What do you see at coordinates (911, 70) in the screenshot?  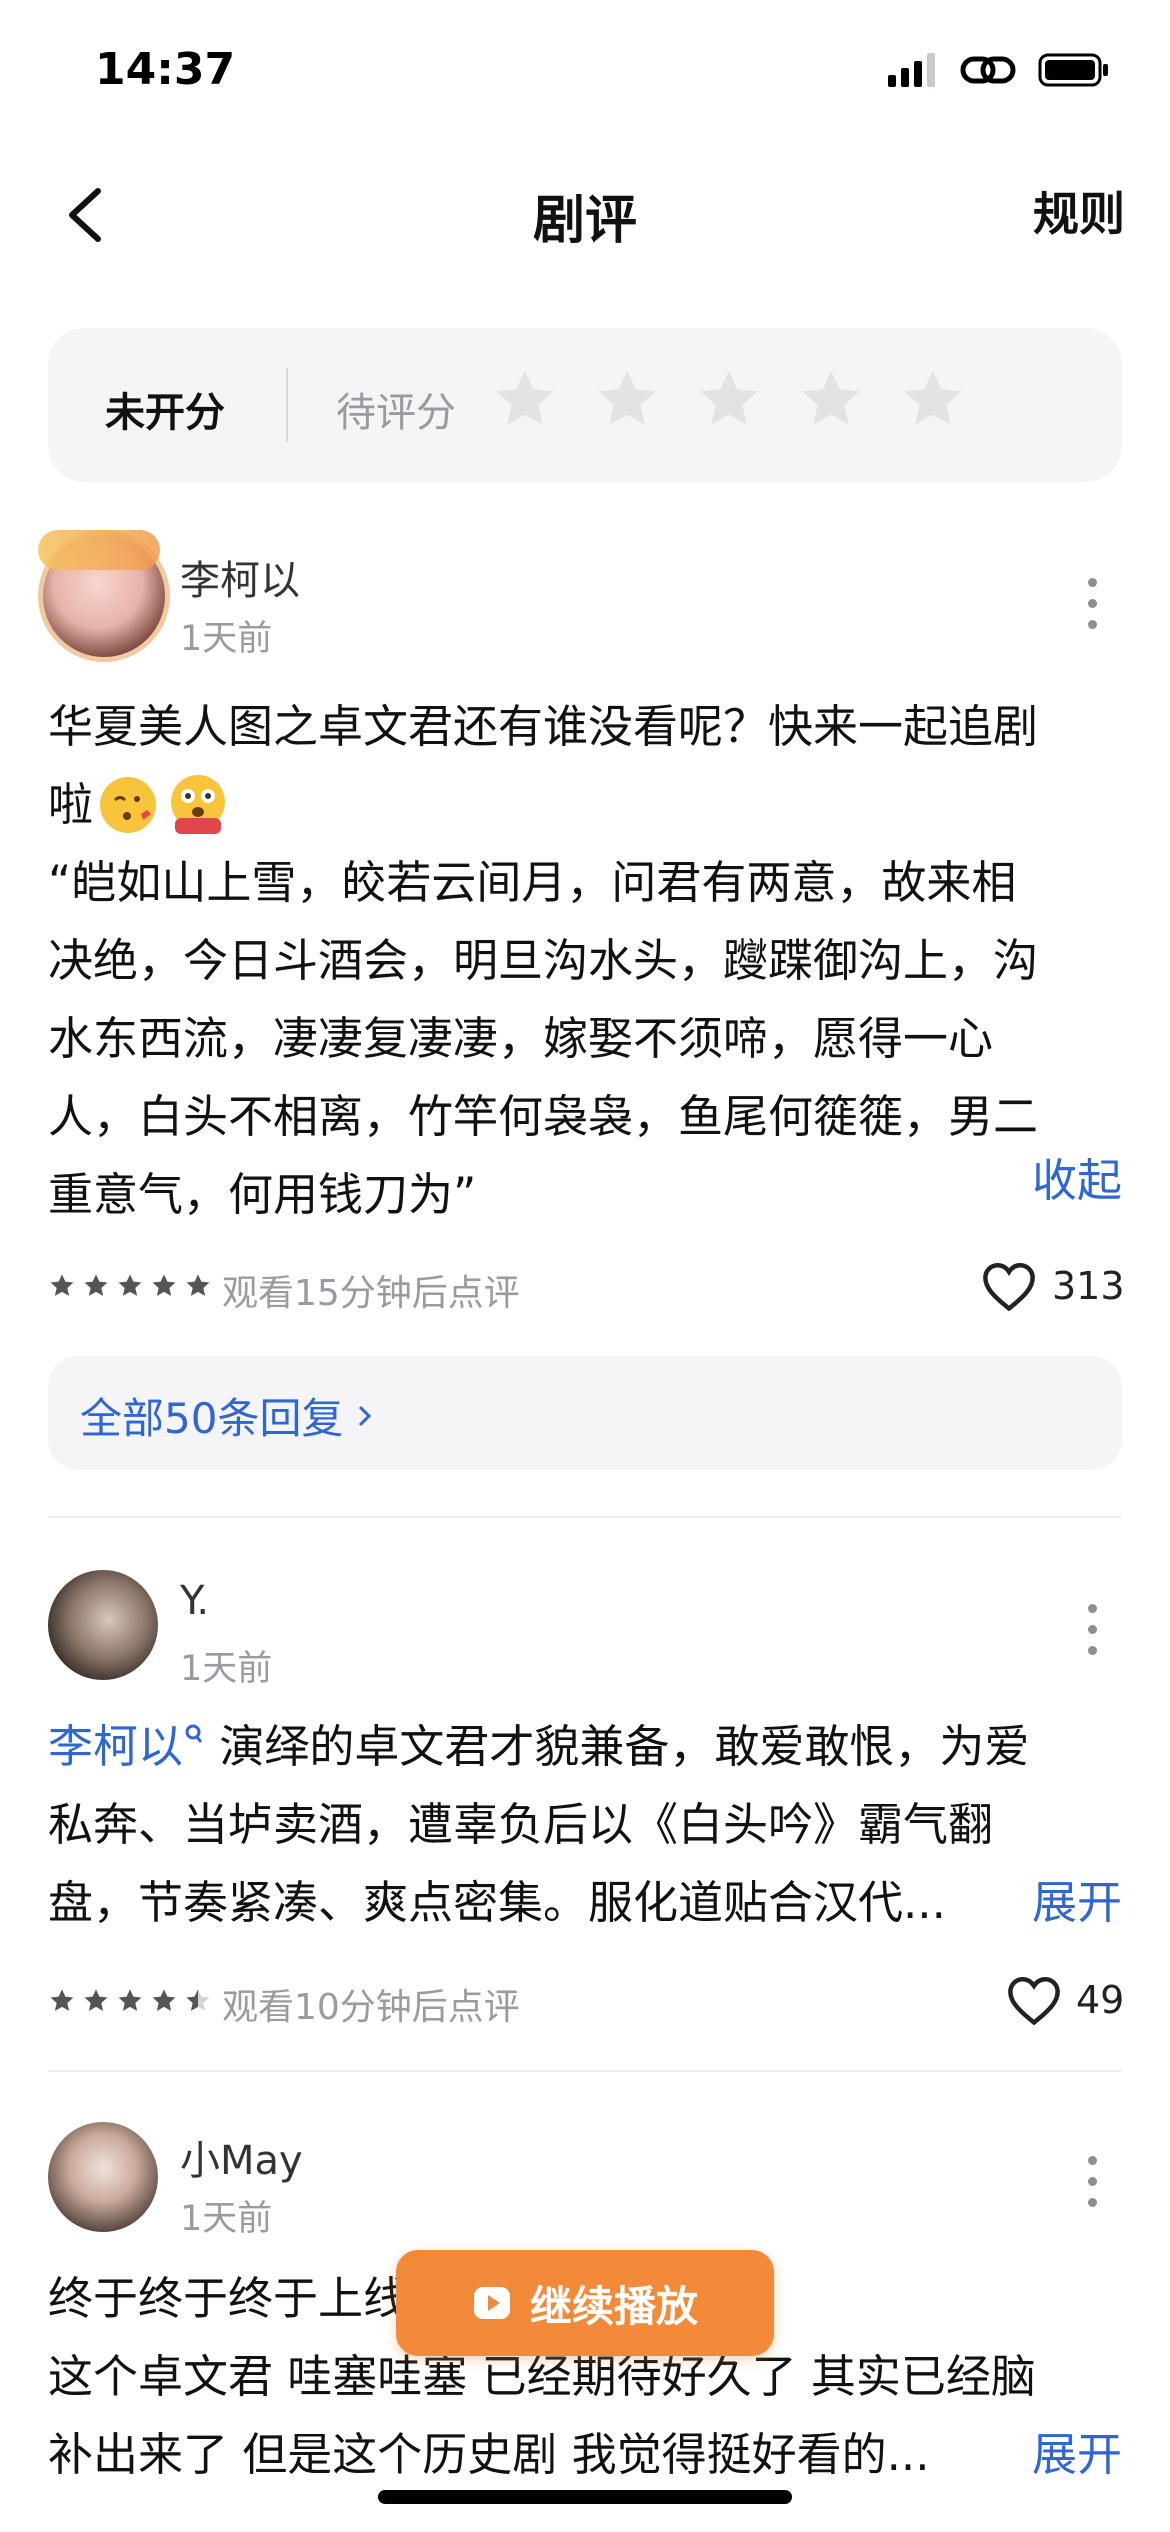 I see `signal-icon` at bounding box center [911, 70].